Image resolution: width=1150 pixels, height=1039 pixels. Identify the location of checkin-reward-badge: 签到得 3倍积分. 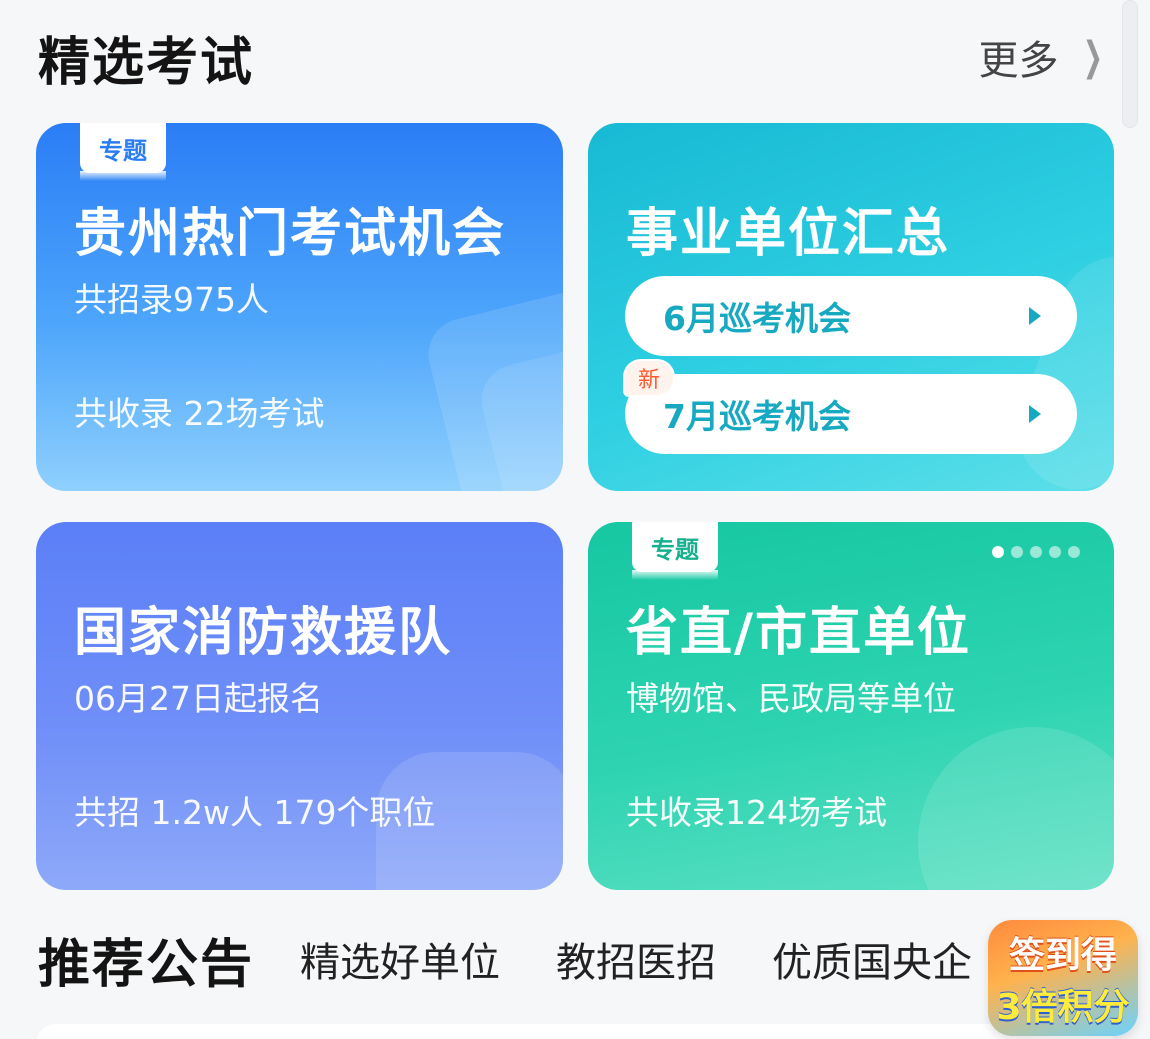
(1063, 978).